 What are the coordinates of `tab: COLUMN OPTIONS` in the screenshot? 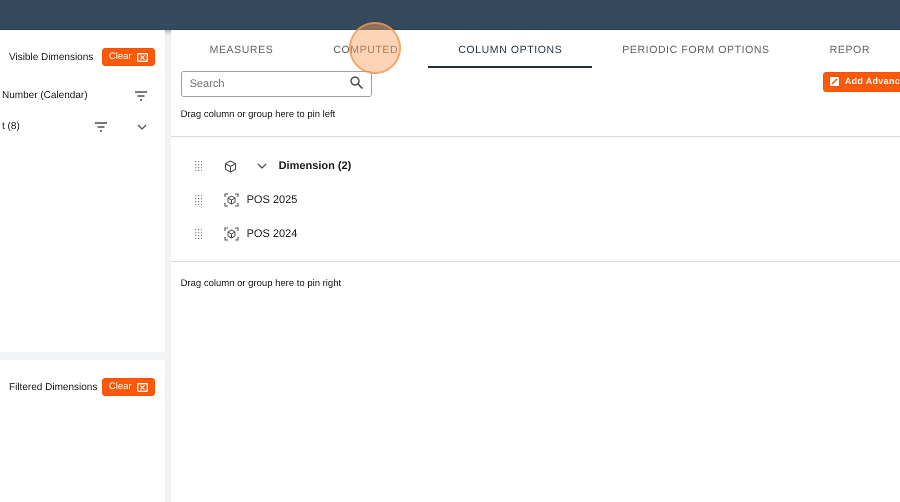 It's located at (510, 49).